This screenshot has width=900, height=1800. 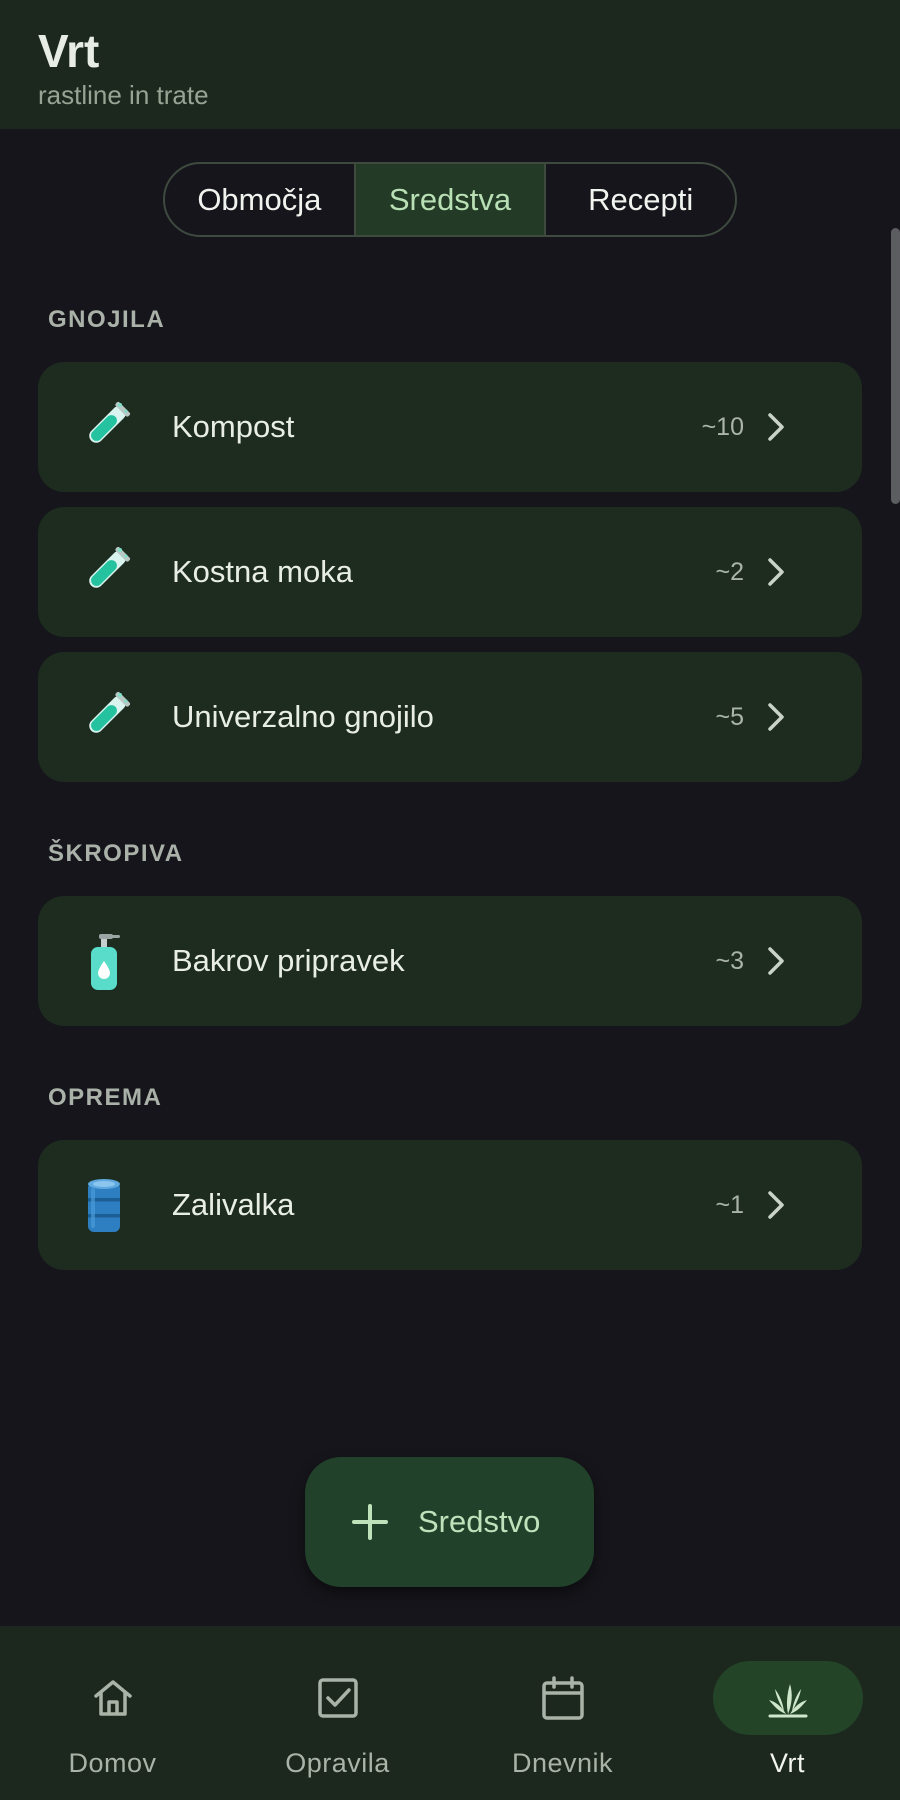 I want to click on tab-obmocja: Območja, so click(x=259, y=199).